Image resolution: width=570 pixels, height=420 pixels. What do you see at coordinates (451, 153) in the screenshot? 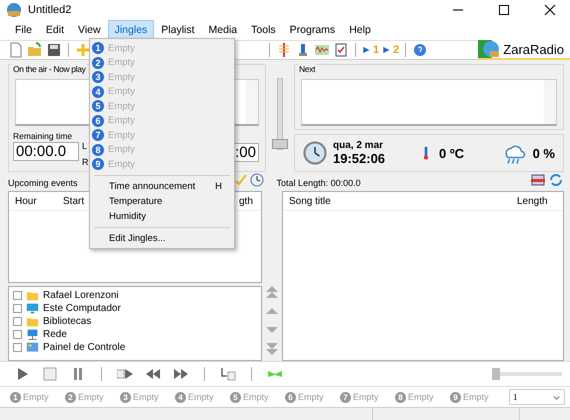
I see `temperature-text: 0 ºC` at bounding box center [451, 153].